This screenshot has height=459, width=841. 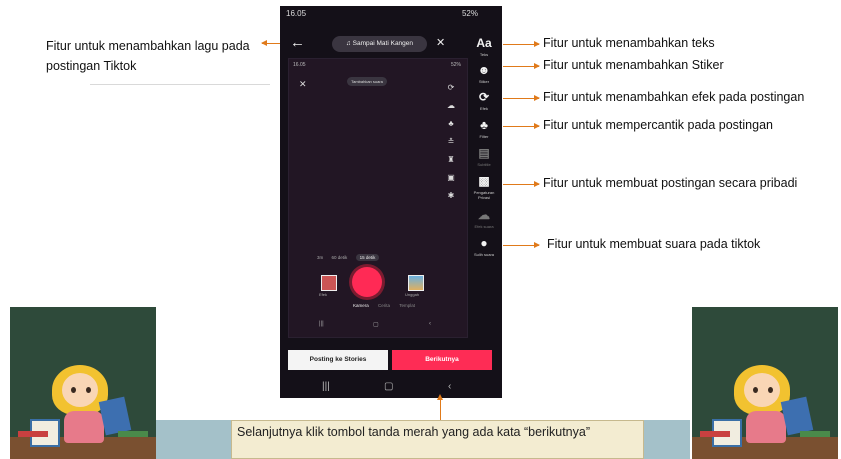 What do you see at coordinates (321, 324) in the screenshot?
I see `inner-recents-icon: |||` at bounding box center [321, 324].